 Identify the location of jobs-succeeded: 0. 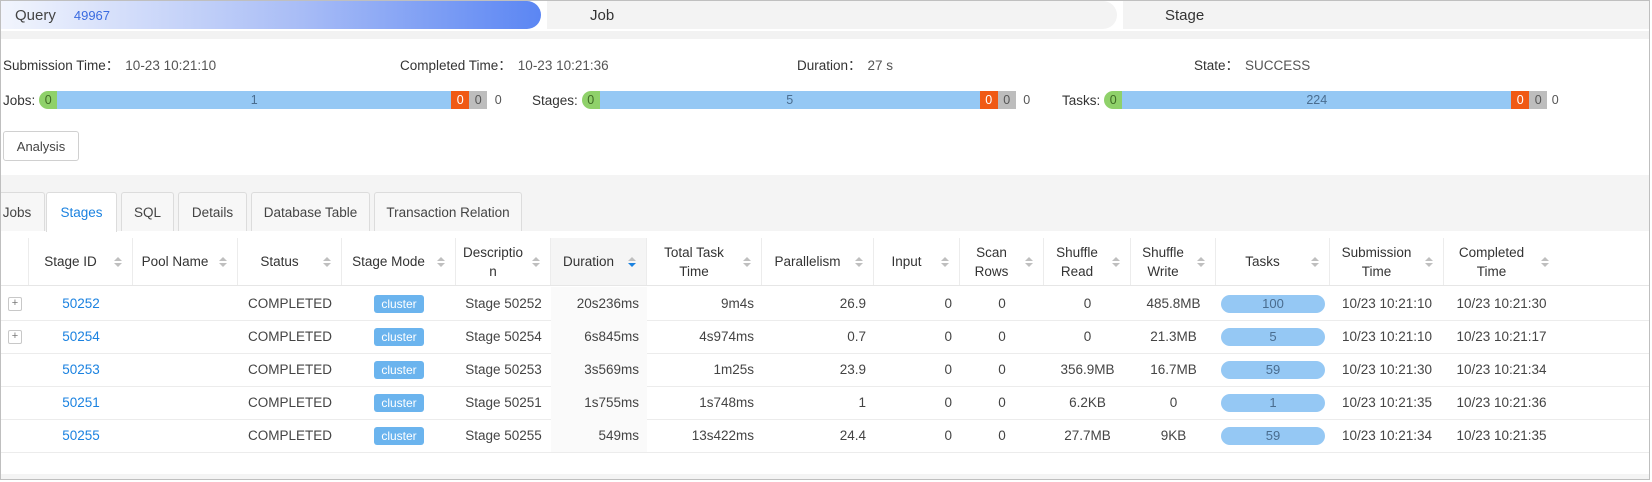
(48, 100).